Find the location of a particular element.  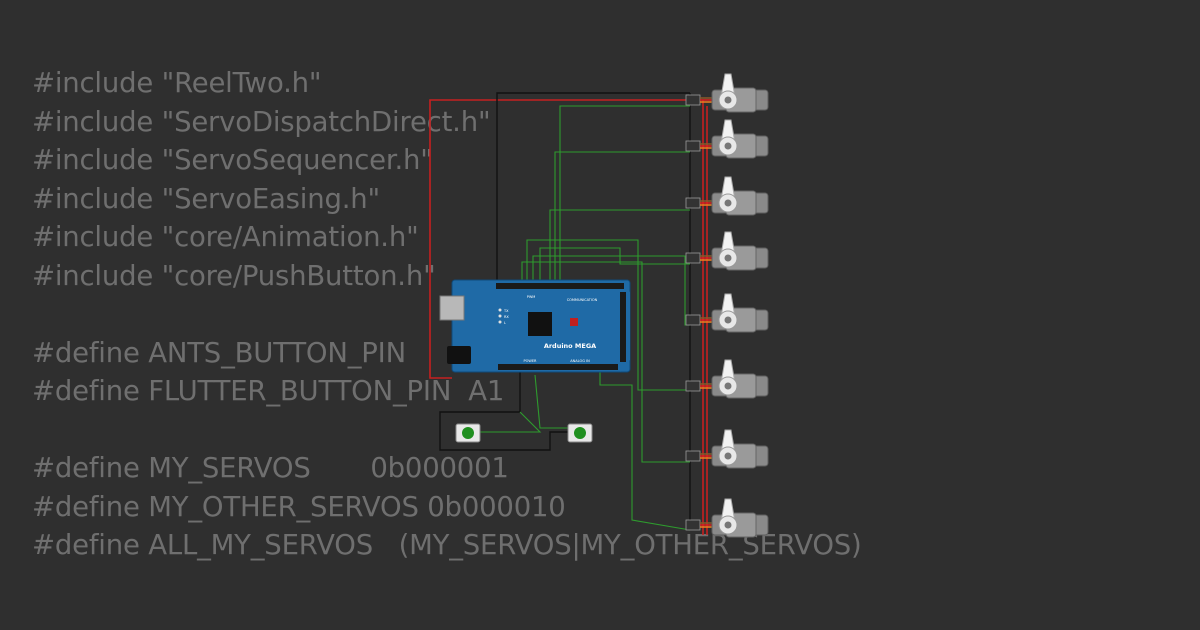

dc-jack is located at coordinates (459, 355).